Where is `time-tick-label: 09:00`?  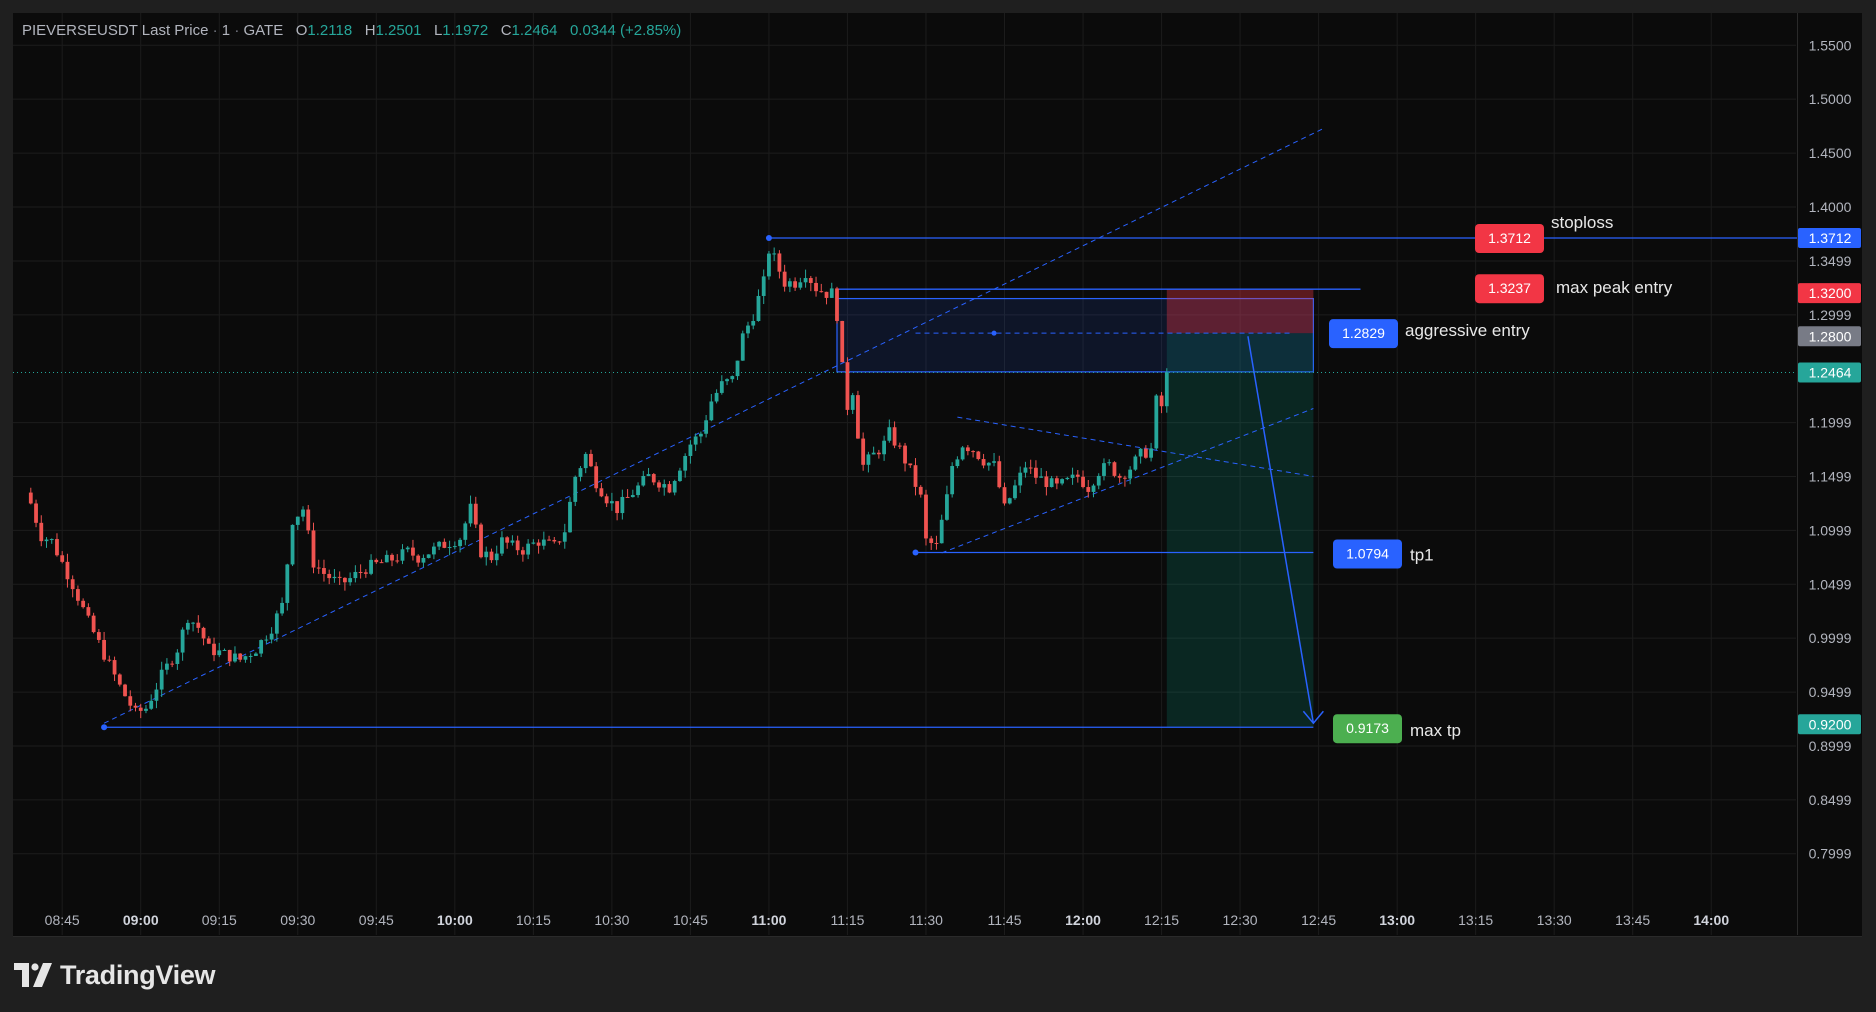
time-tick-label: 09:00 is located at coordinates (141, 920).